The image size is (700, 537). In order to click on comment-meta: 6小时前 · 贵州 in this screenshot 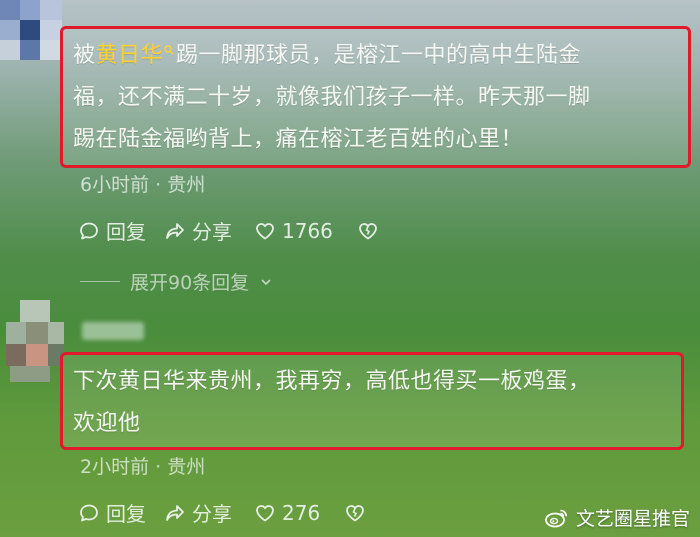, I will do `click(143, 185)`.